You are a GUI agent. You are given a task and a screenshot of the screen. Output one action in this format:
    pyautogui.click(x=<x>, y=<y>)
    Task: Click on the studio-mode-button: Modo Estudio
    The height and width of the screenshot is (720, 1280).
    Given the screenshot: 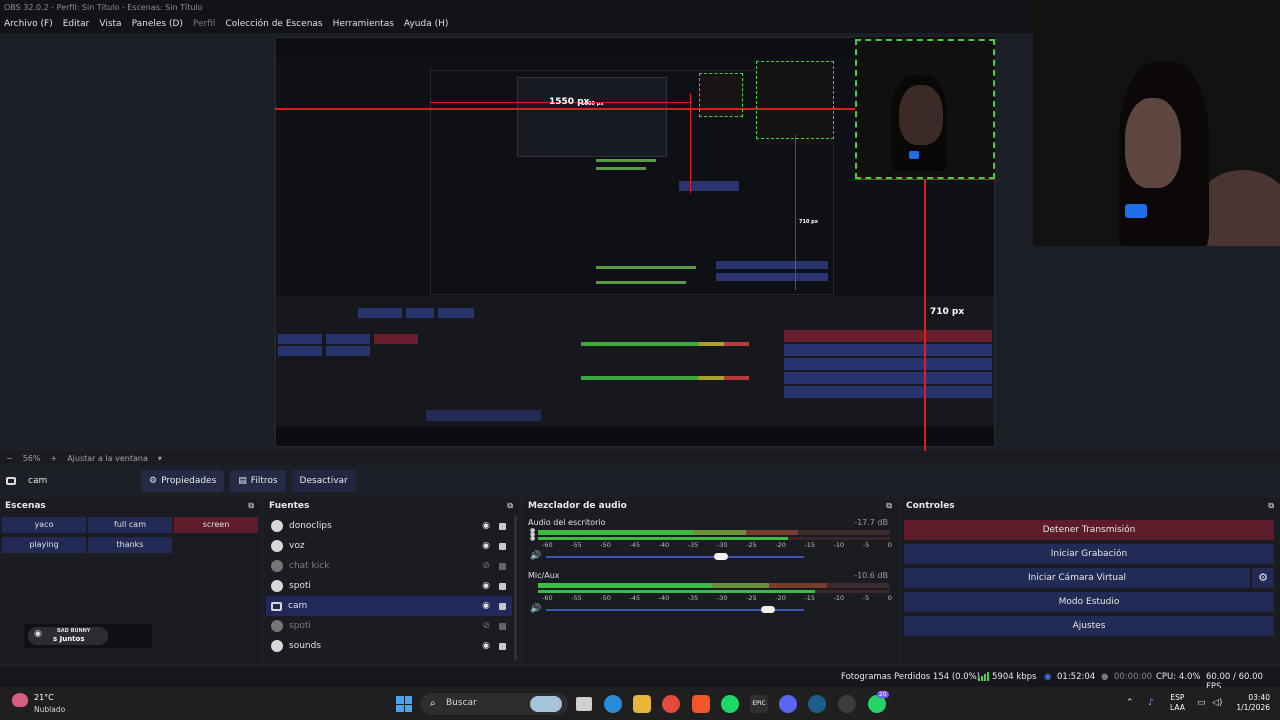 What is the action you would take?
    pyautogui.click(x=1089, y=602)
    